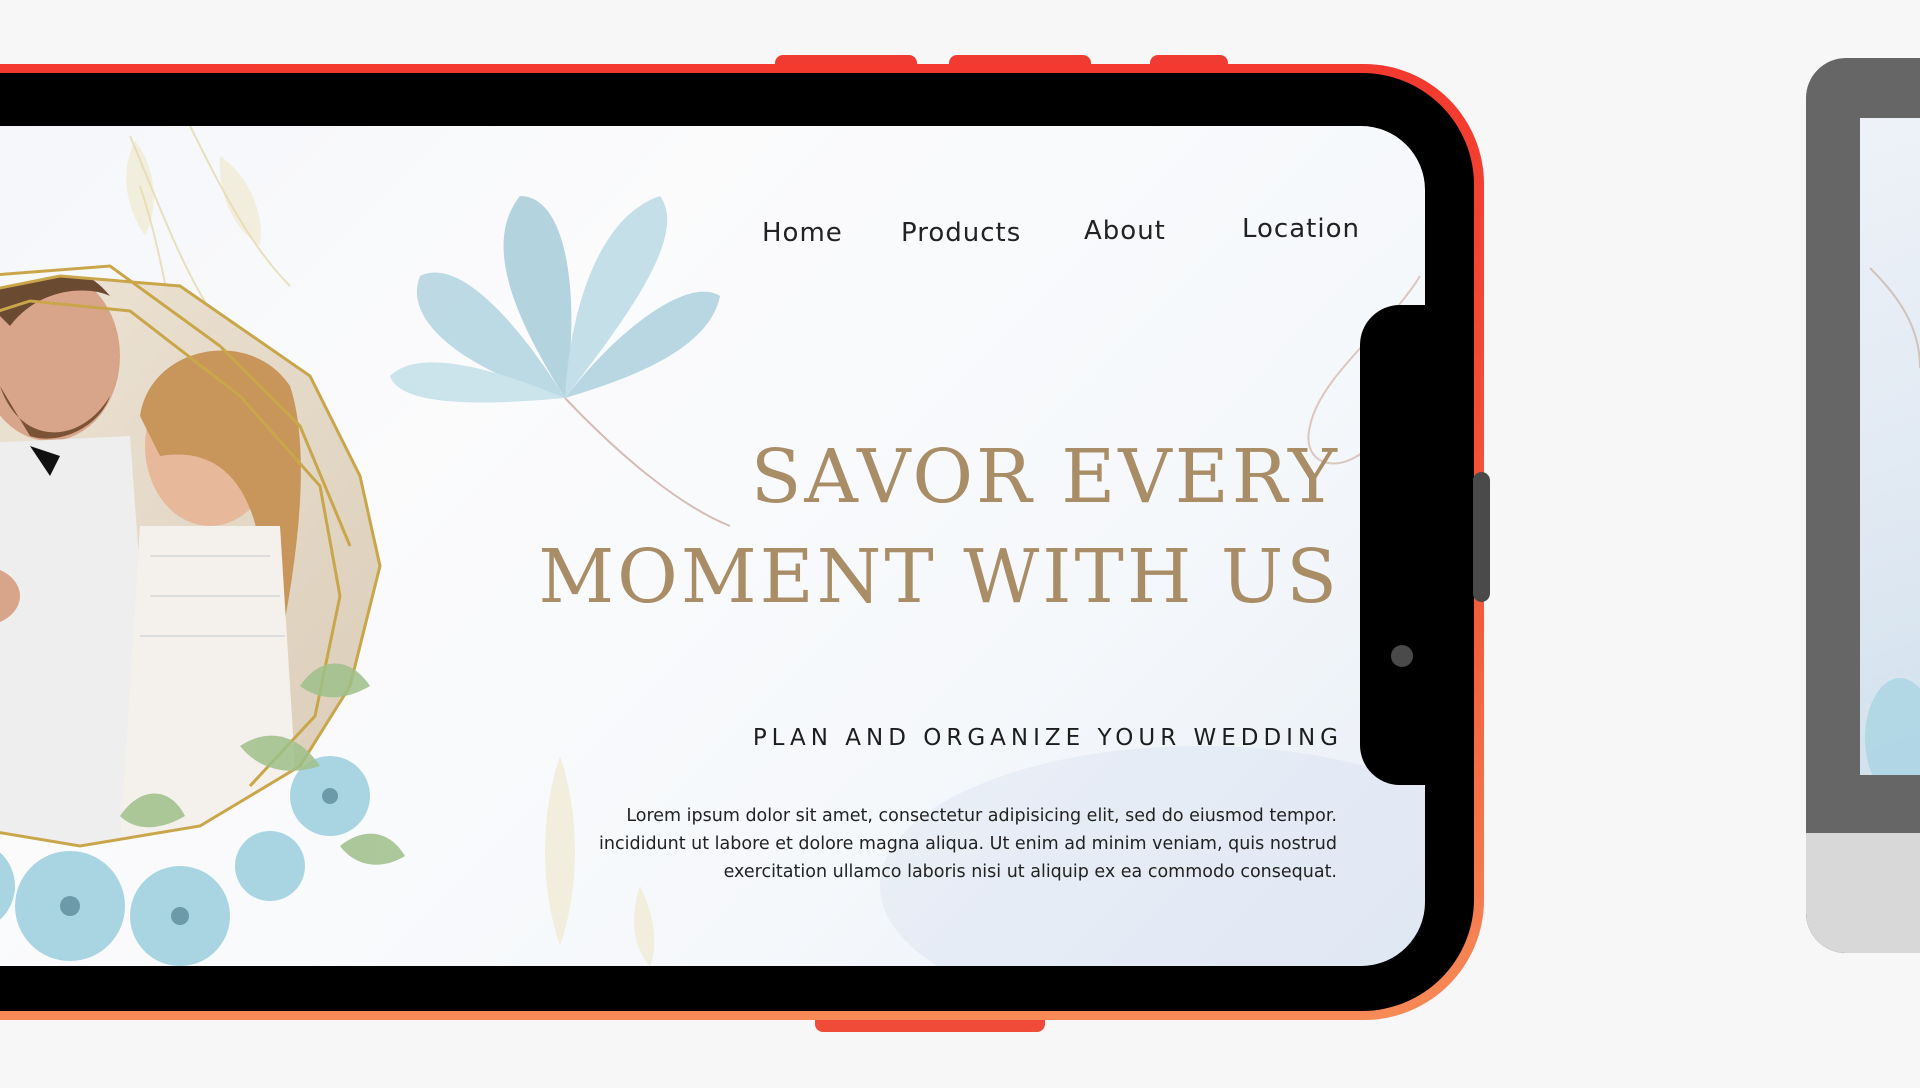 Image resolution: width=1920 pixels, height=1088 pixels. Describe the element at coordinates (1045, 477) in the screenshot. I see `hero-headline-line-1: SAVOR EVERY` at that location.